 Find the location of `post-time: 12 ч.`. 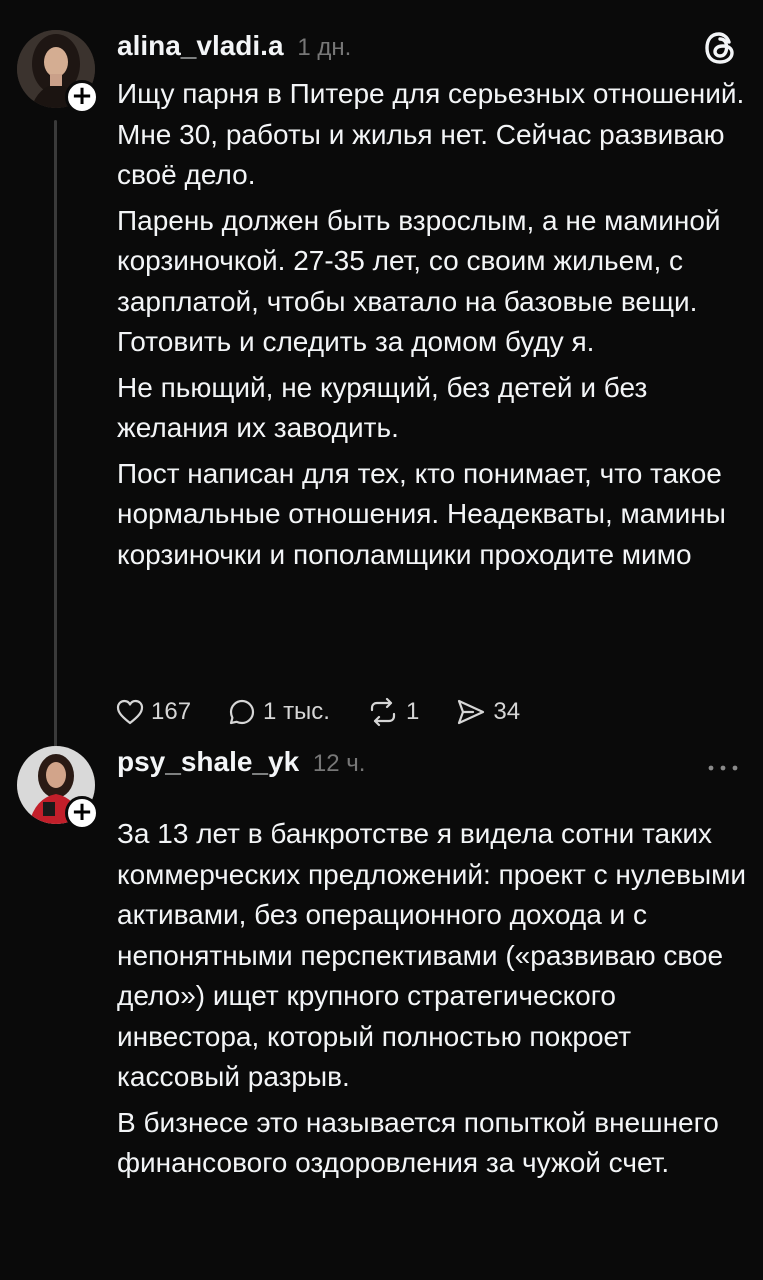

post-time: 12 ч. is located at coordinates (339, 763).